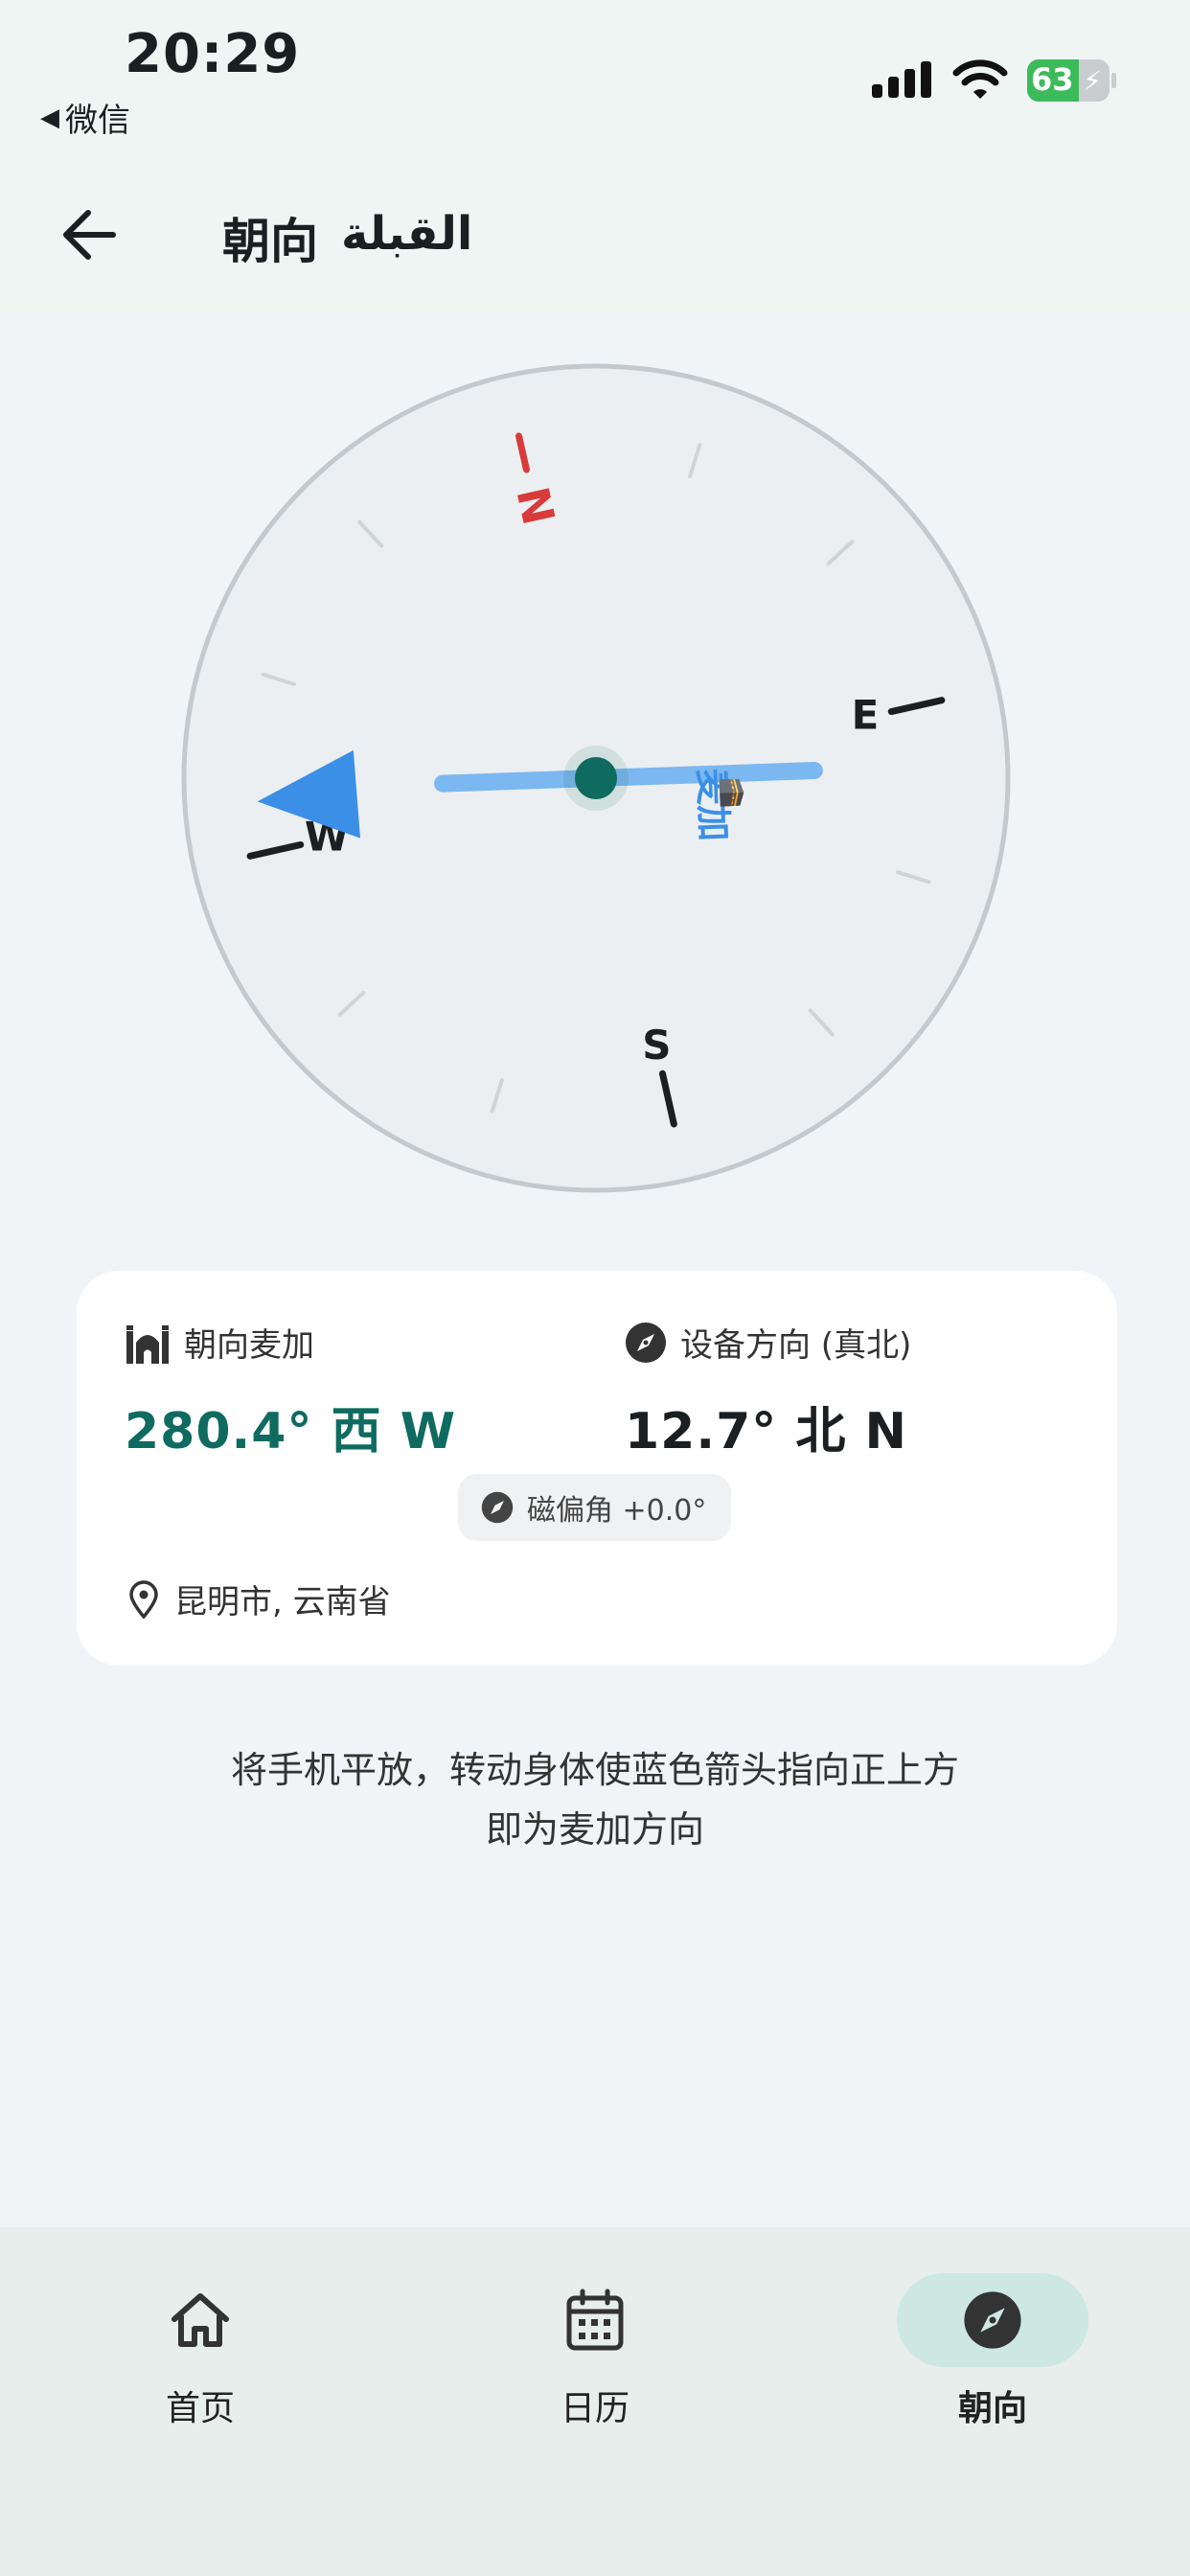 This screenshot has width=1190, height=2576. What do you see at coordinates (980, 79) in the screenshot?
I see `wifi-icon` at bounding box center [980, 79].